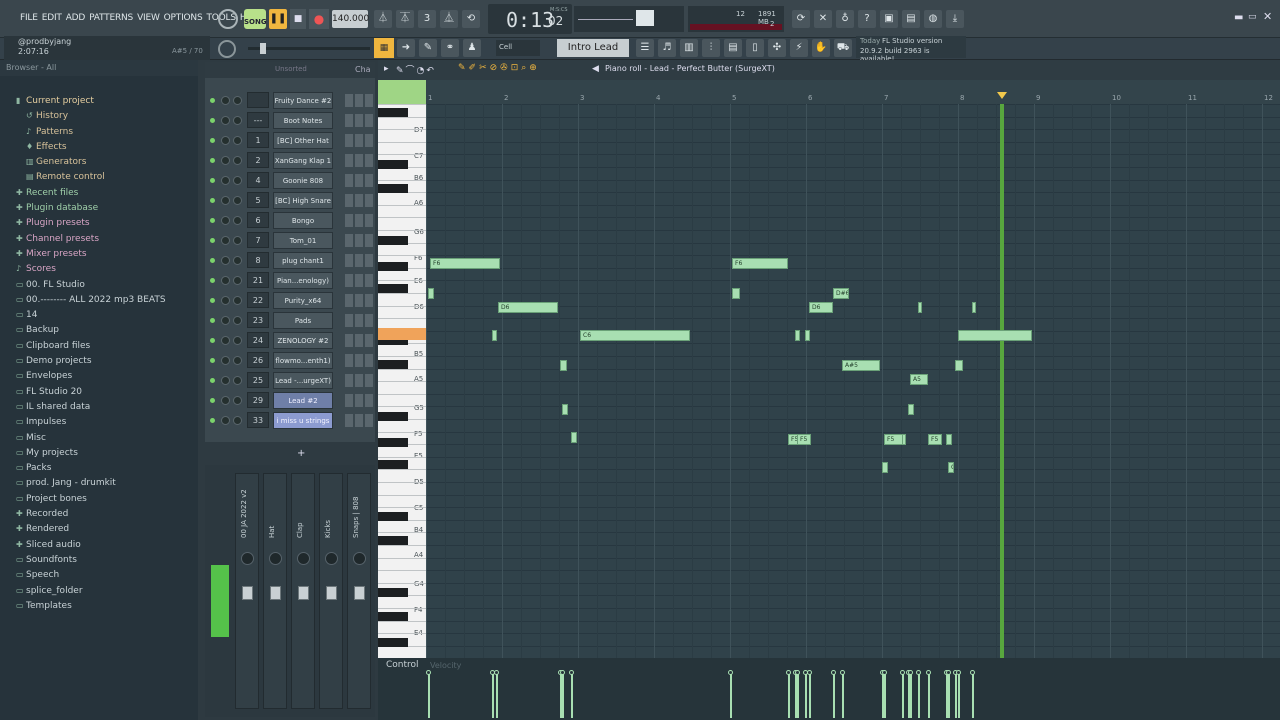 The height and width of the screenshot is (720, 1280). I want to click on channel-row: 2 XanGang Klap 1, so click(290, 161).